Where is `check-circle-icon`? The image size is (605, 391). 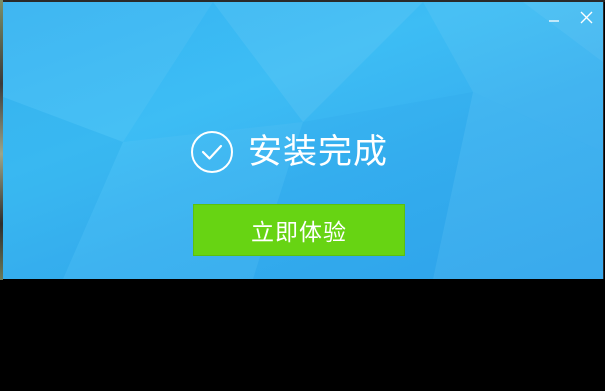
check-circle-icon is located at coordinates (212, 152).